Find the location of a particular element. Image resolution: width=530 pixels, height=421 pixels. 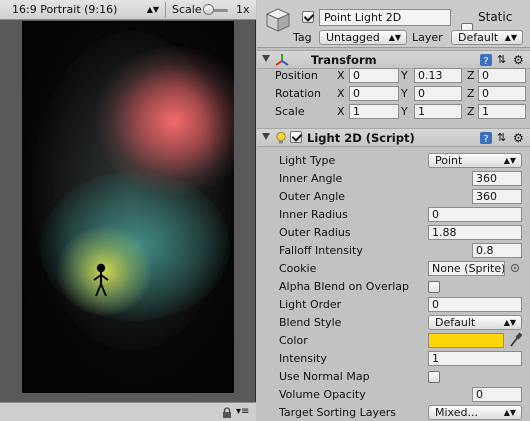

light-type-label: Light Type is located at coordinates (307, 160).